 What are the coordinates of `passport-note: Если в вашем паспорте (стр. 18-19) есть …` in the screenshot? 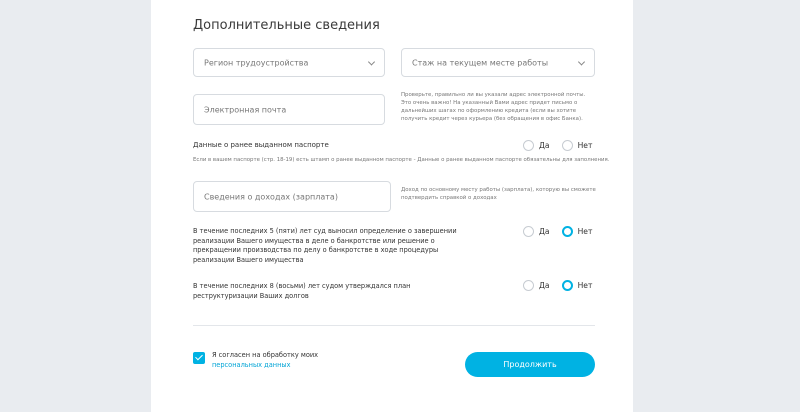 It's located at (401, 160).